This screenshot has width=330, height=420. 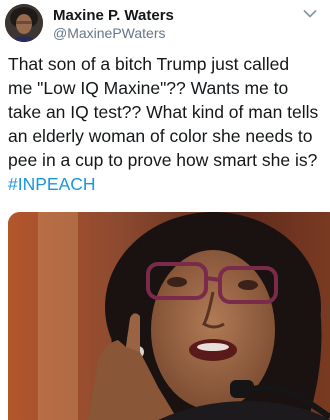 I want to click on author-block: Maxine P. Waters @MaxinePWaters, so click(x=113, y=24).